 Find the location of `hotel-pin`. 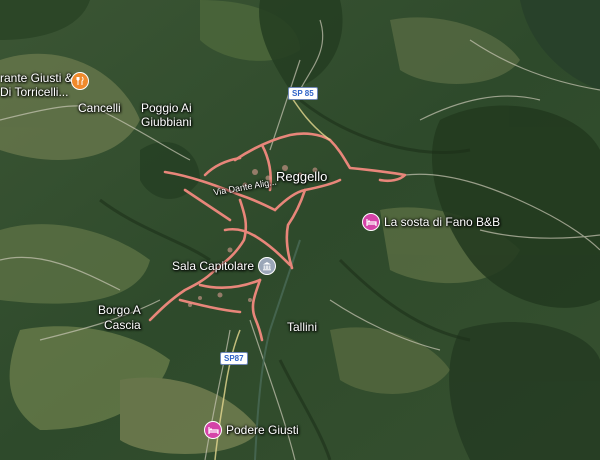

hotel-pin is located at coordinates (371, 222).